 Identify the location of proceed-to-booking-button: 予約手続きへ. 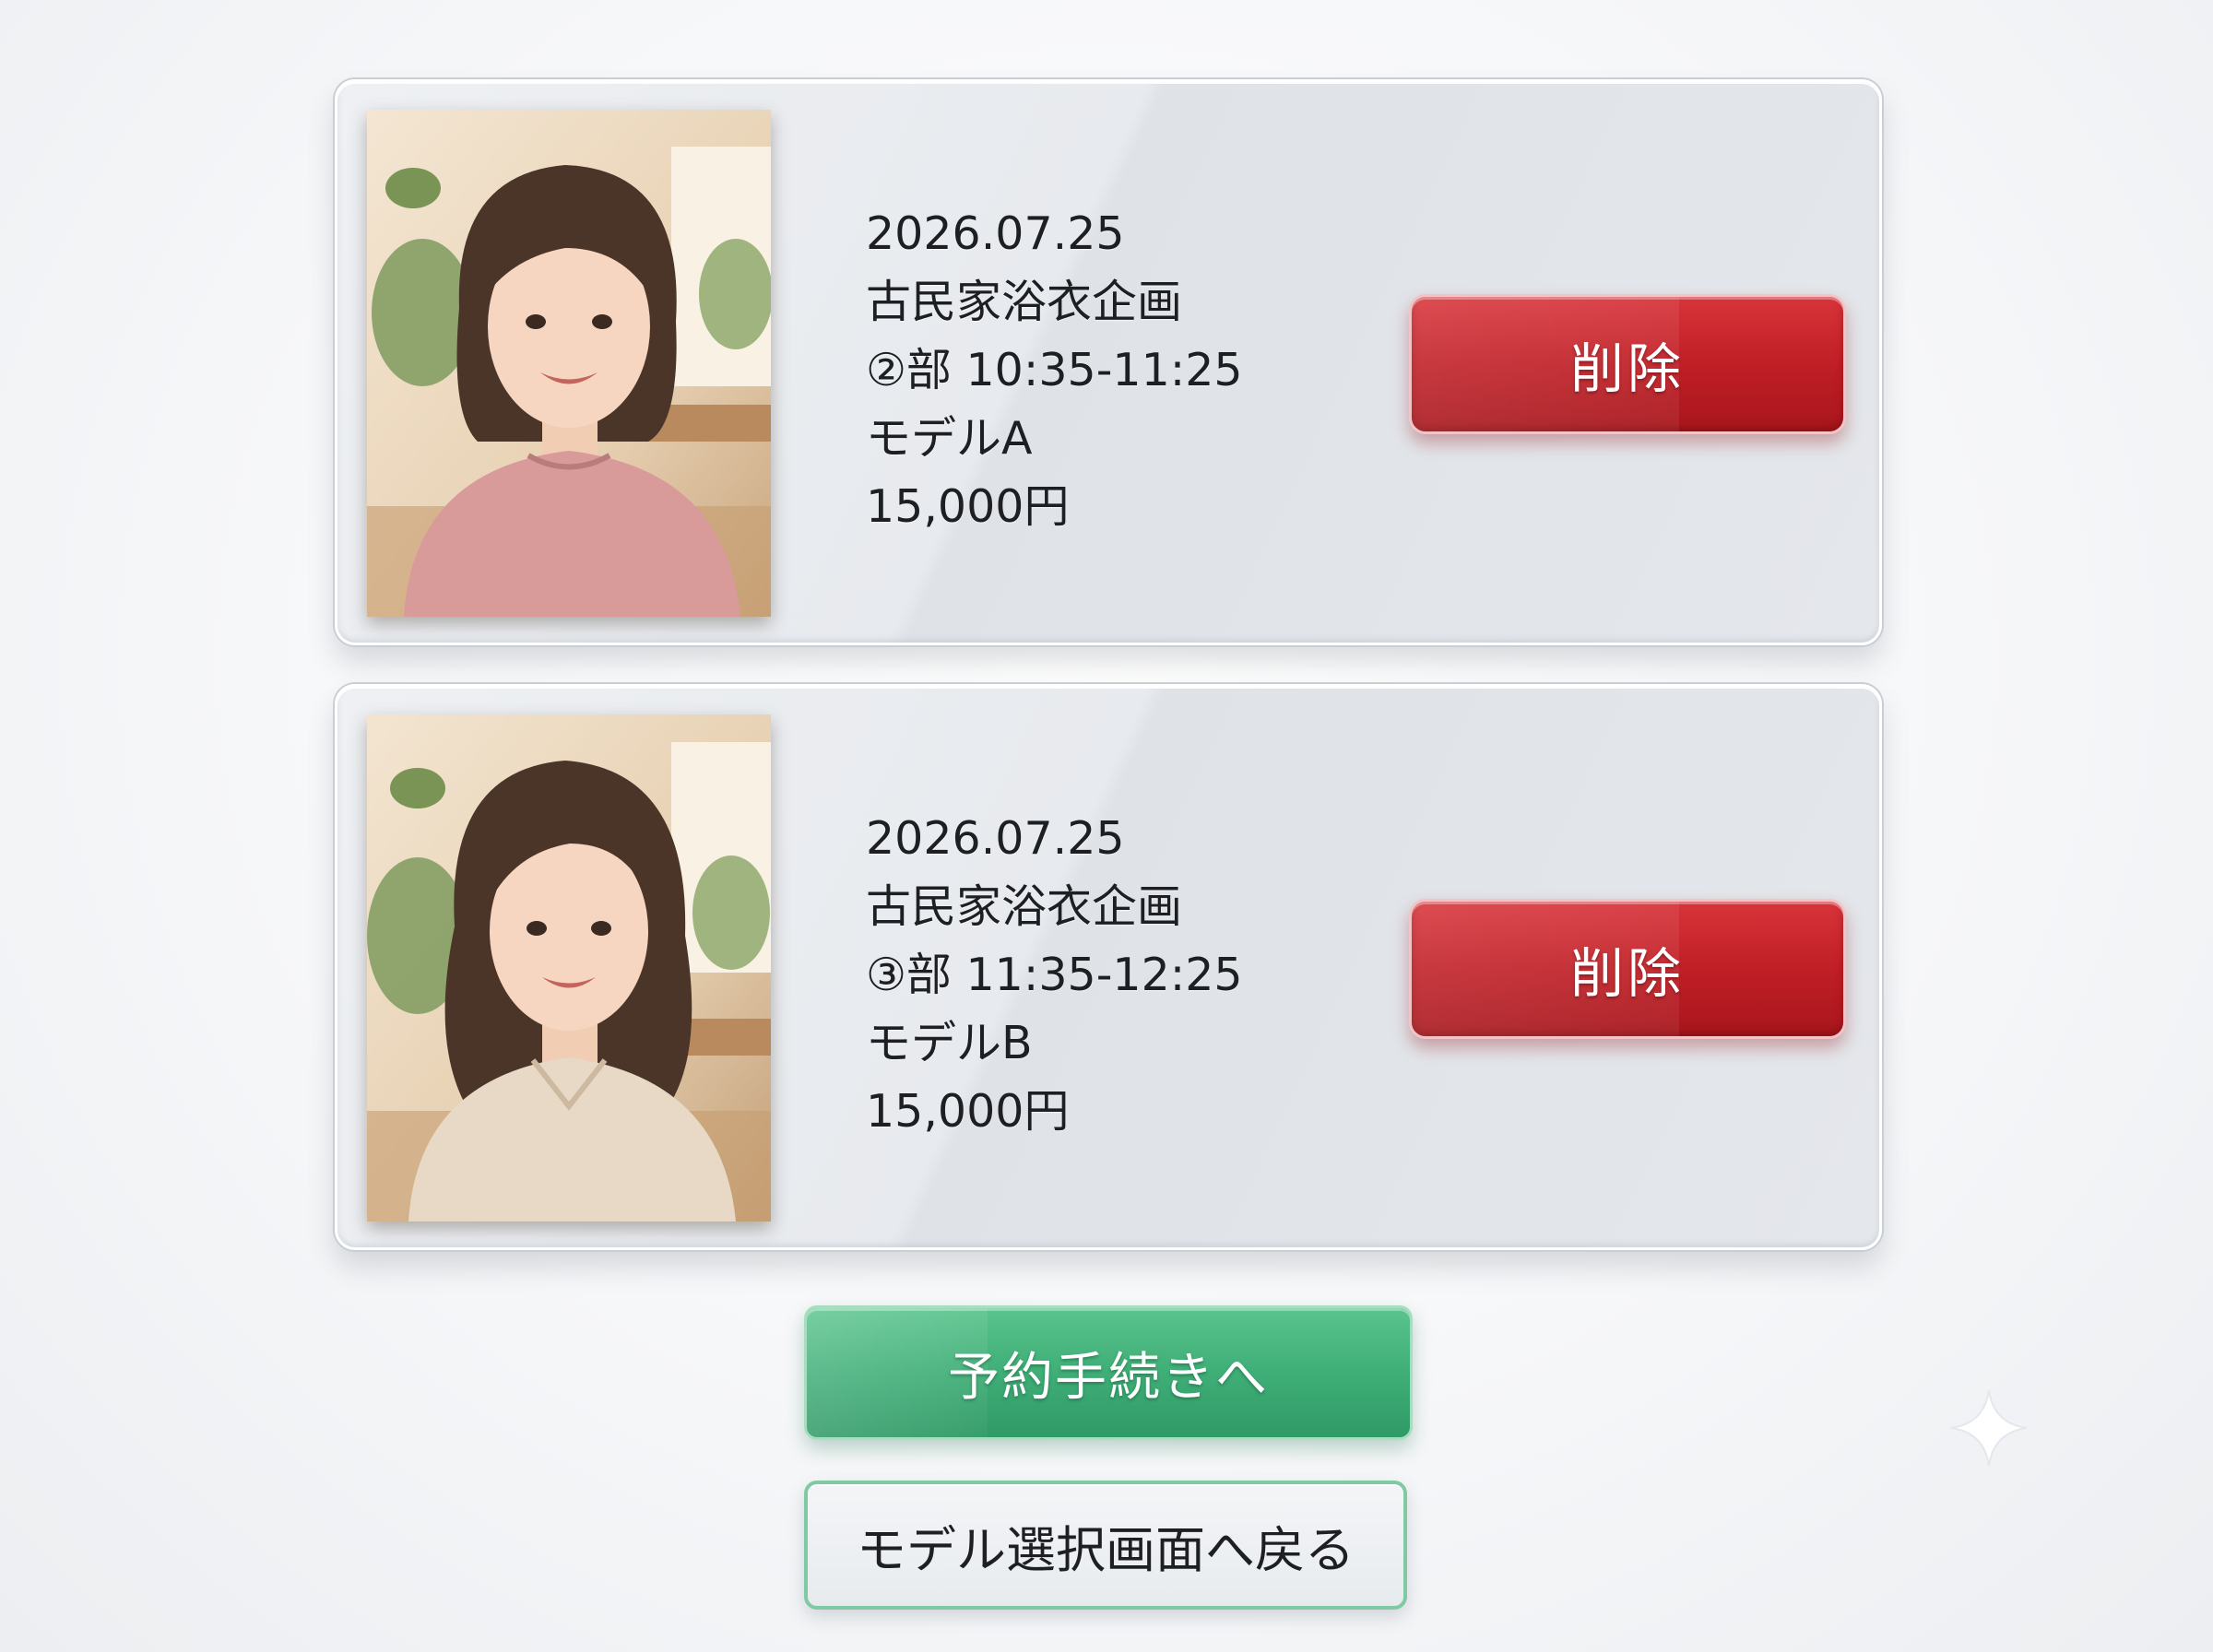
(1108, 1372).